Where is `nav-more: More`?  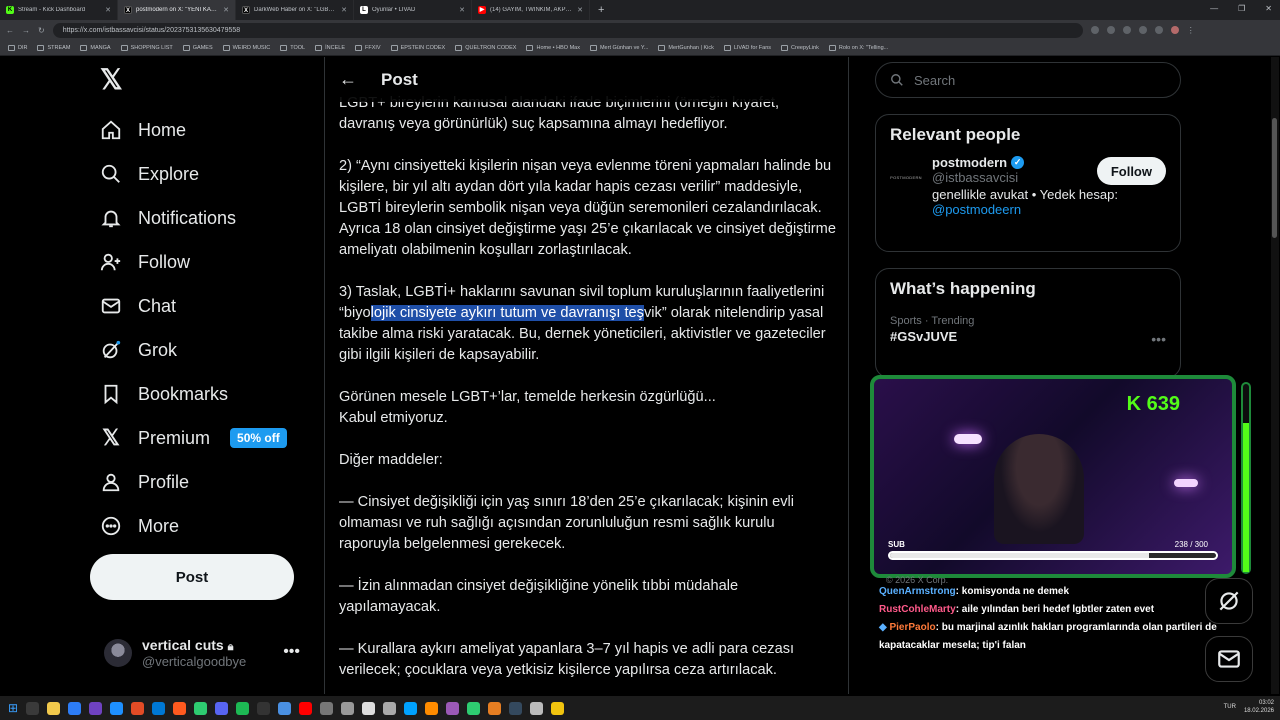 nav-more: More is located at coordinates (139, 526).